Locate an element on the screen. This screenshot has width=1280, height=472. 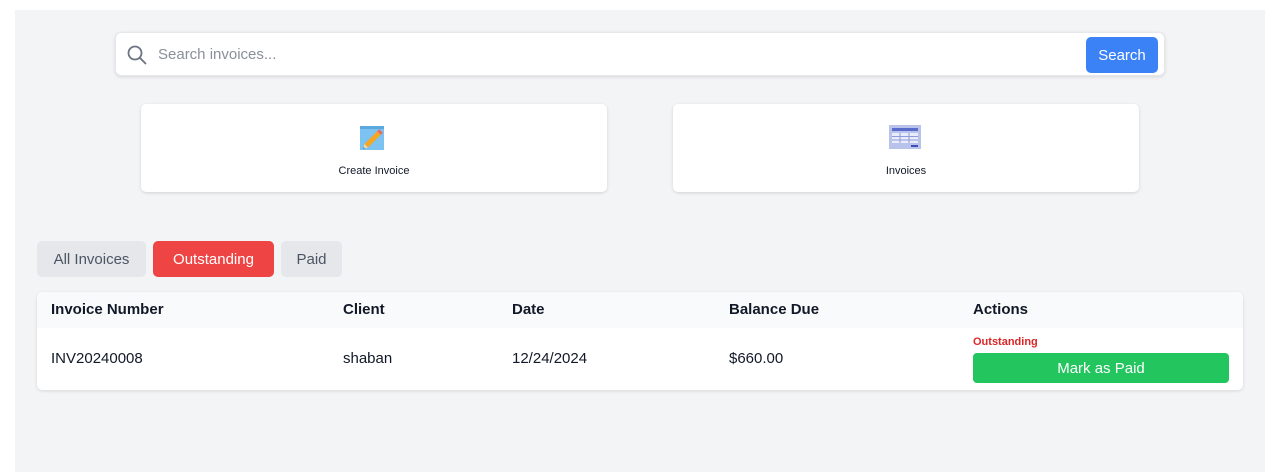
invoices-card: Invoices is located at coordinates (906, 148).